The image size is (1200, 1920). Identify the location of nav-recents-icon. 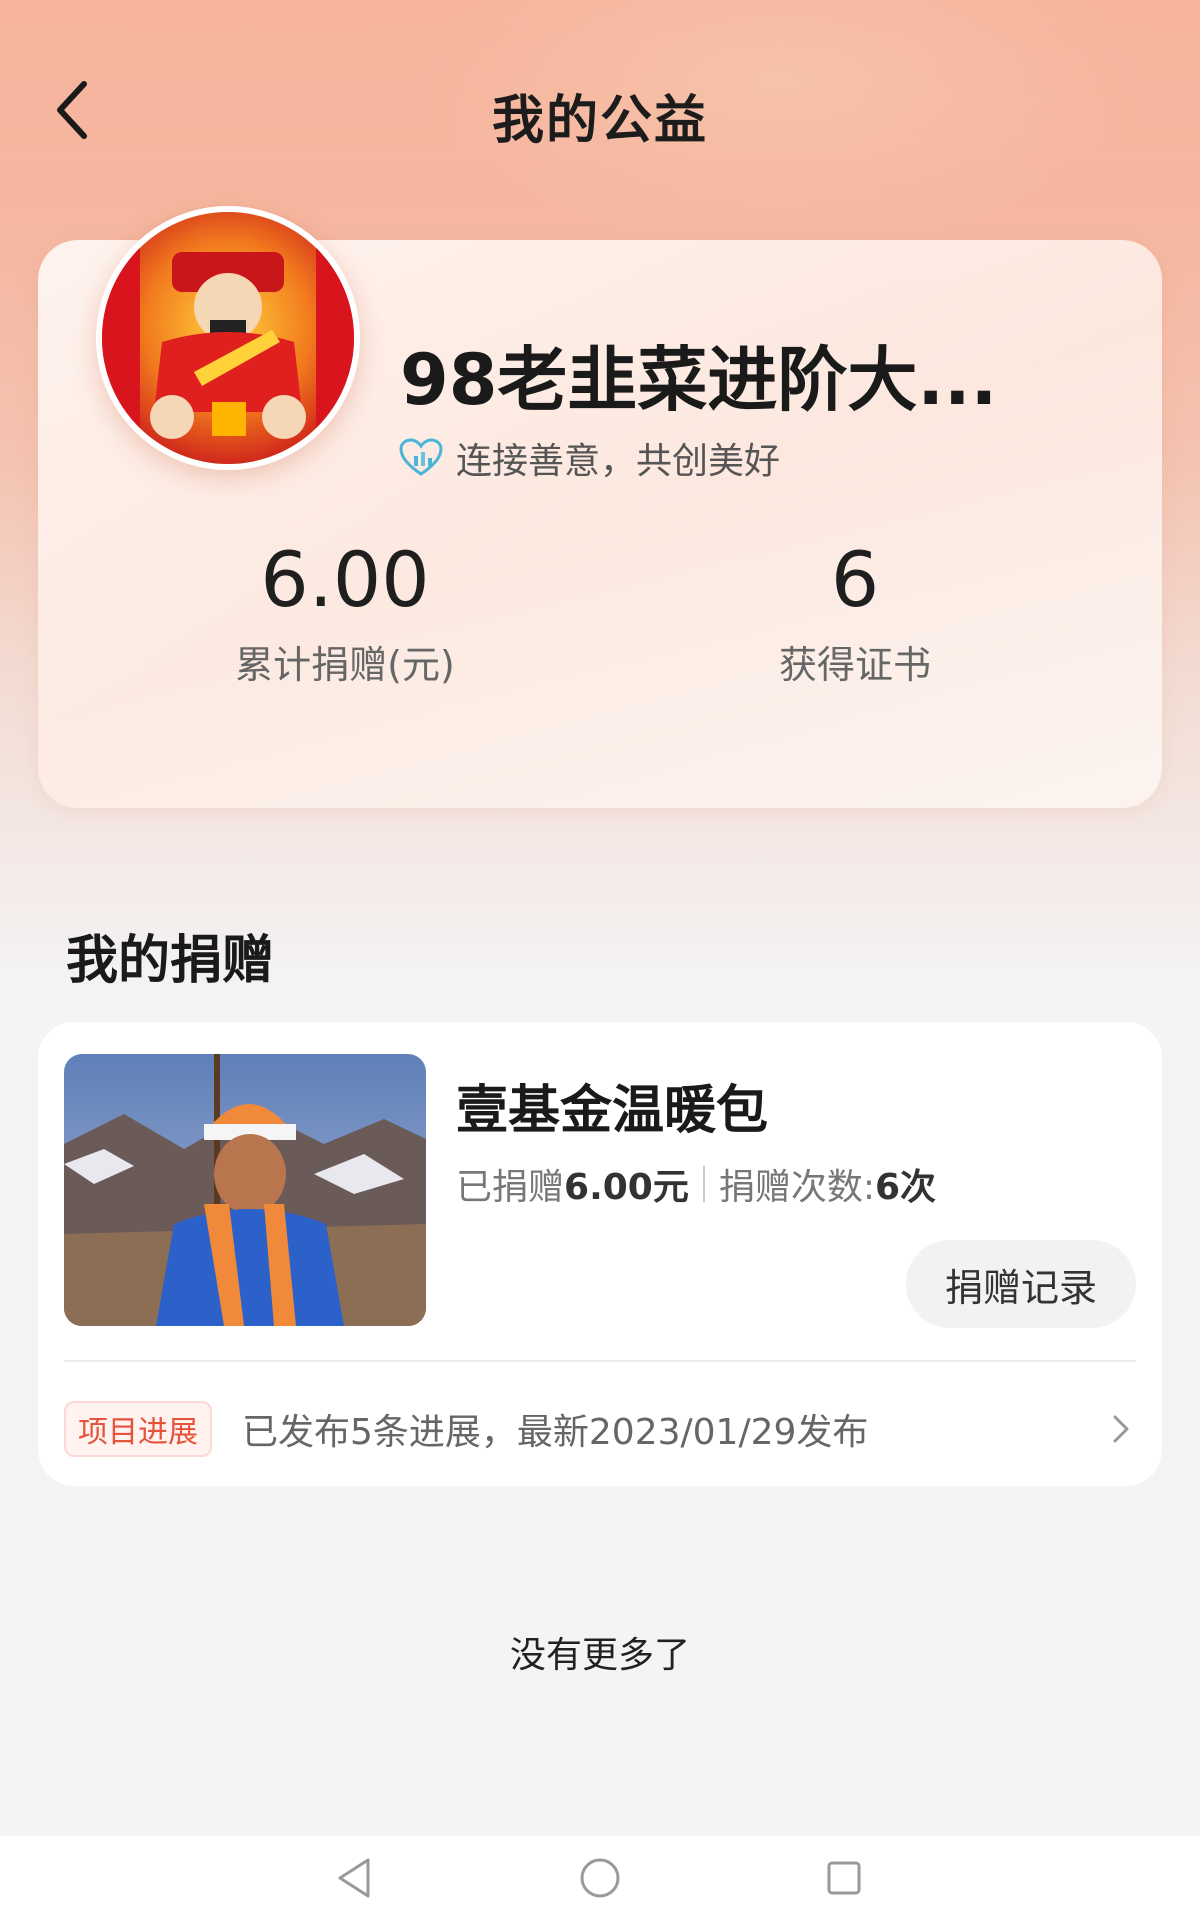
(844, 1878).